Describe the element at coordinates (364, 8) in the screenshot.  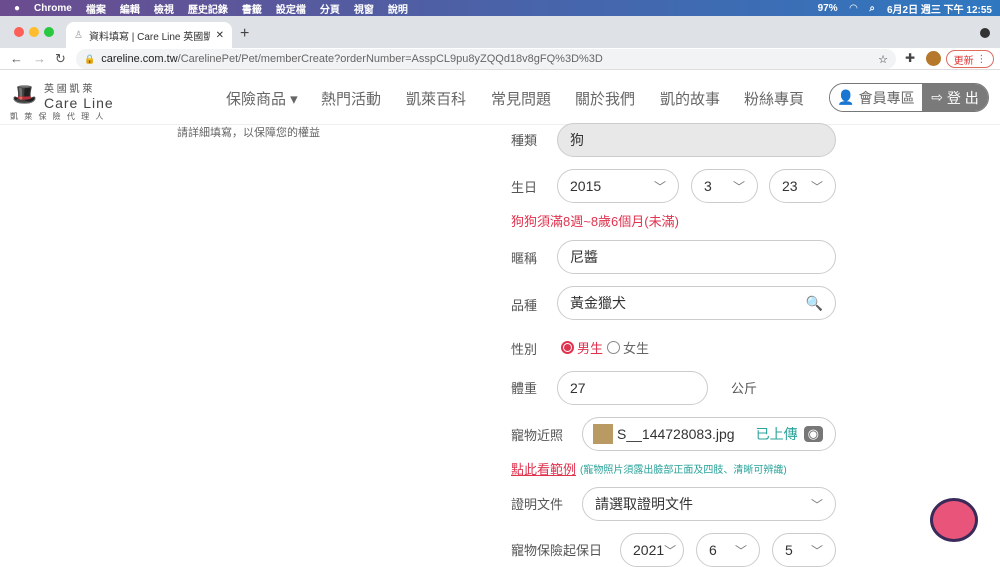
I see `menu-item: 視窗` at that location.